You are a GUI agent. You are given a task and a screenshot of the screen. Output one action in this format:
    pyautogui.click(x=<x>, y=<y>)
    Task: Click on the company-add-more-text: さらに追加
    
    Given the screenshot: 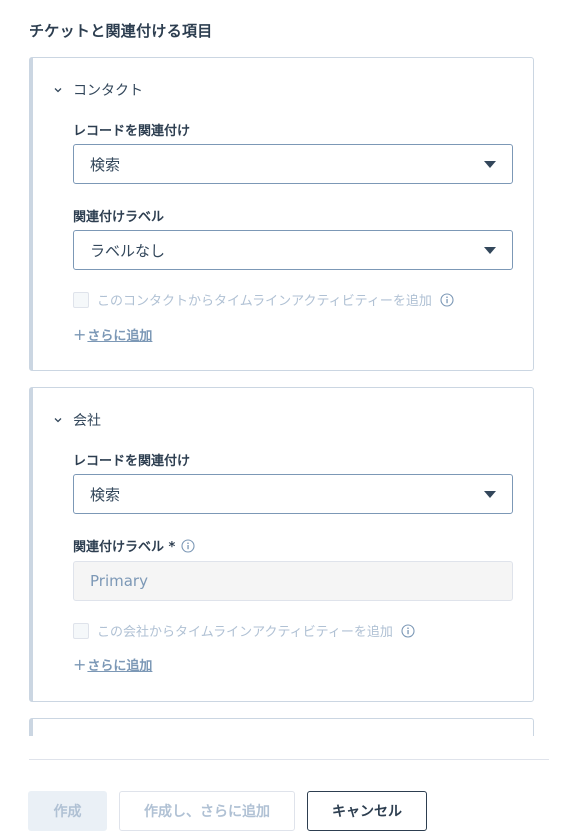 What is the action you would take?
    pyautogui.click(x=120, y=666)
    